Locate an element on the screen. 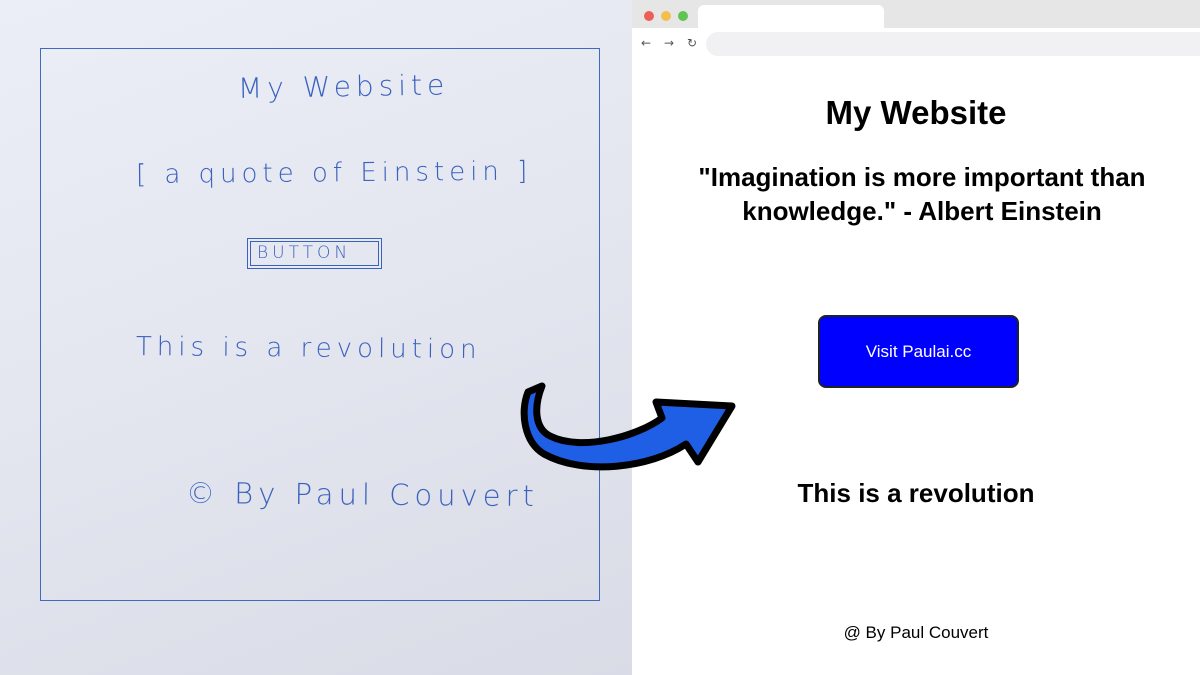  forward-arrow-icon: → is located at coordinates (669, 43).